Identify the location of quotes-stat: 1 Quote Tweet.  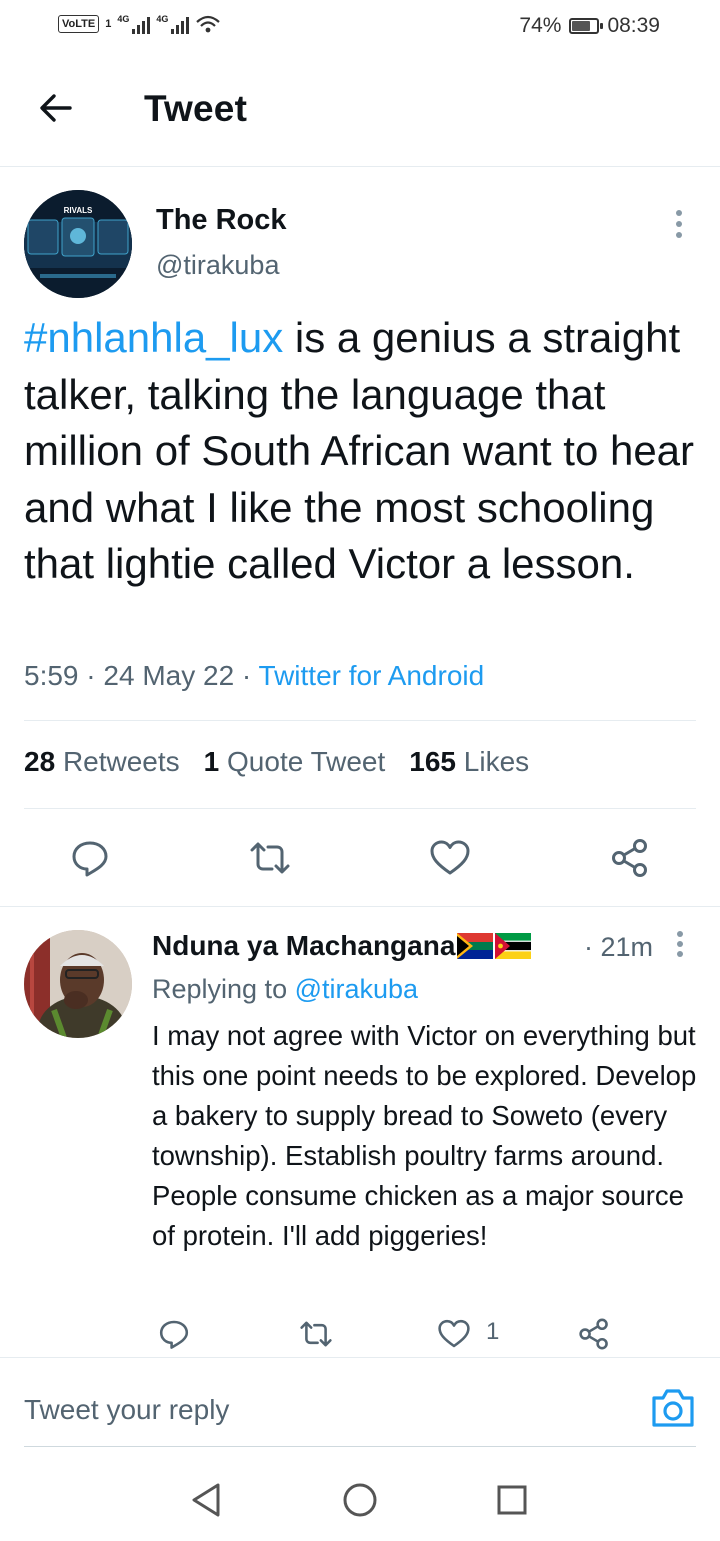
(295, 762).